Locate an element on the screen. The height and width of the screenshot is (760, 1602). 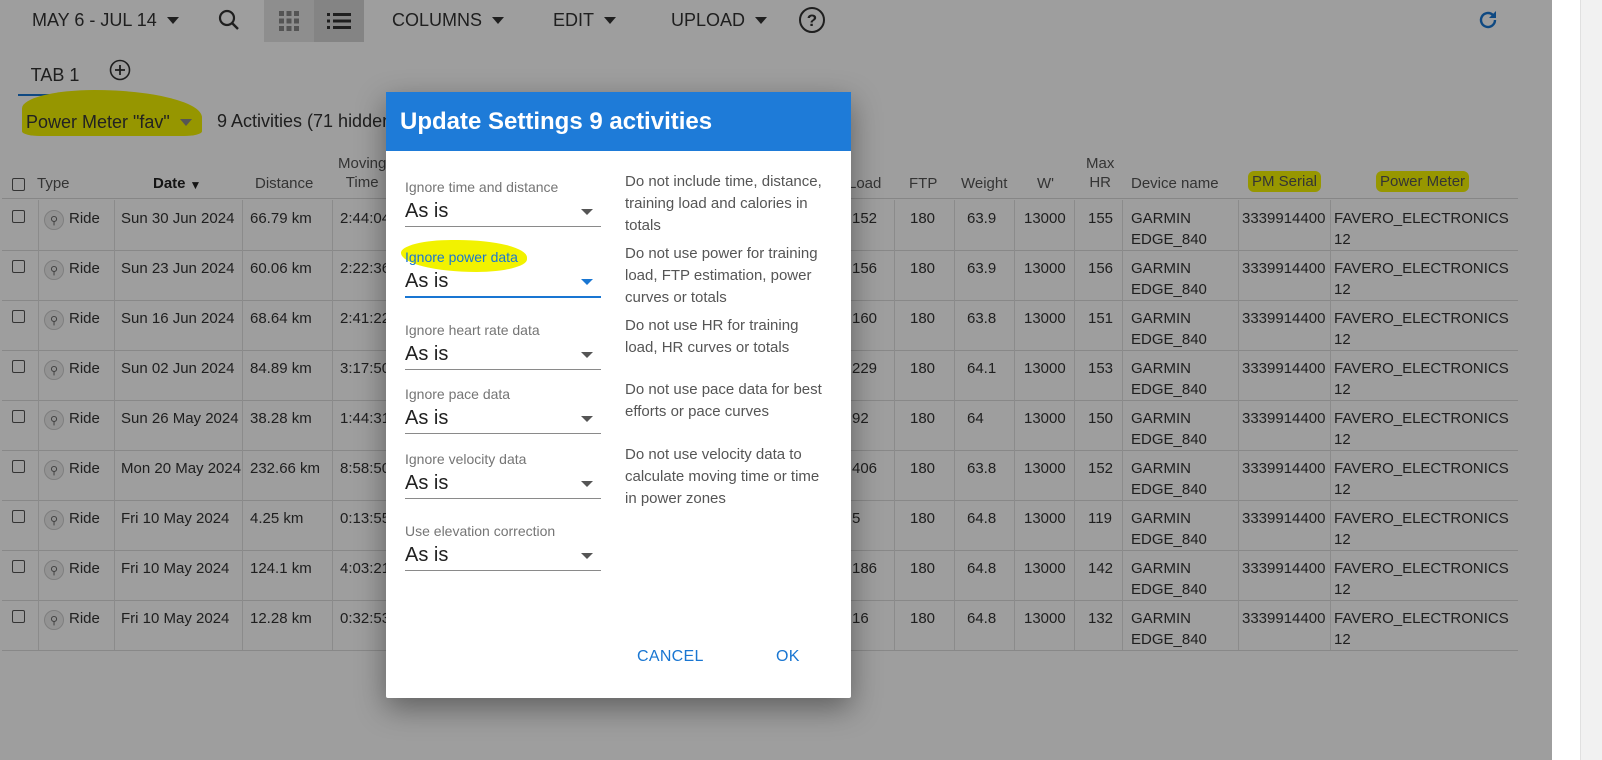
field-label: Ignore pace data is located at coordinates (458, 394).